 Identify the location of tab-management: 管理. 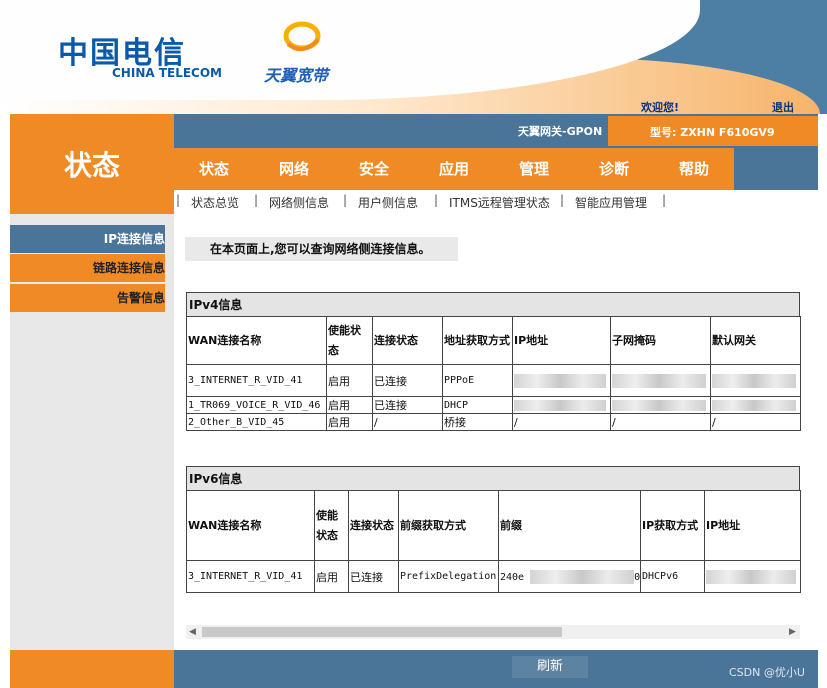
(534, 169).